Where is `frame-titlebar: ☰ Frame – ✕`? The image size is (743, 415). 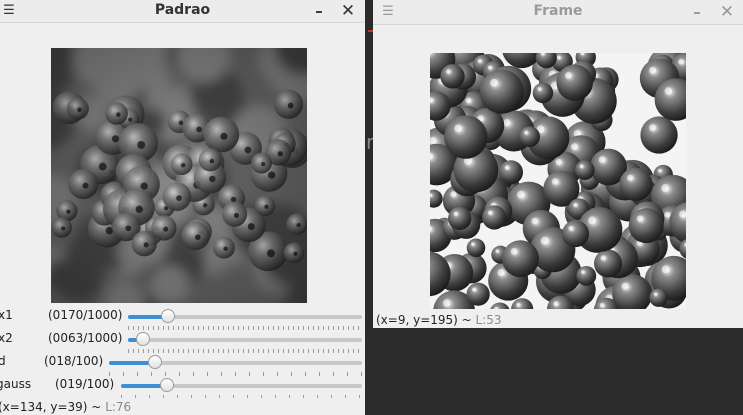
frame-titlebar: ☰ Frame – ✕ is located at coordinates (558, 12).